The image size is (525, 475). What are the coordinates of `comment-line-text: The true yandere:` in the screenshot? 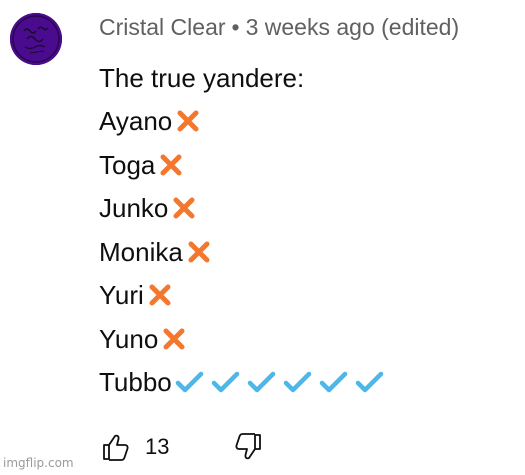 It's located at (202, 77).